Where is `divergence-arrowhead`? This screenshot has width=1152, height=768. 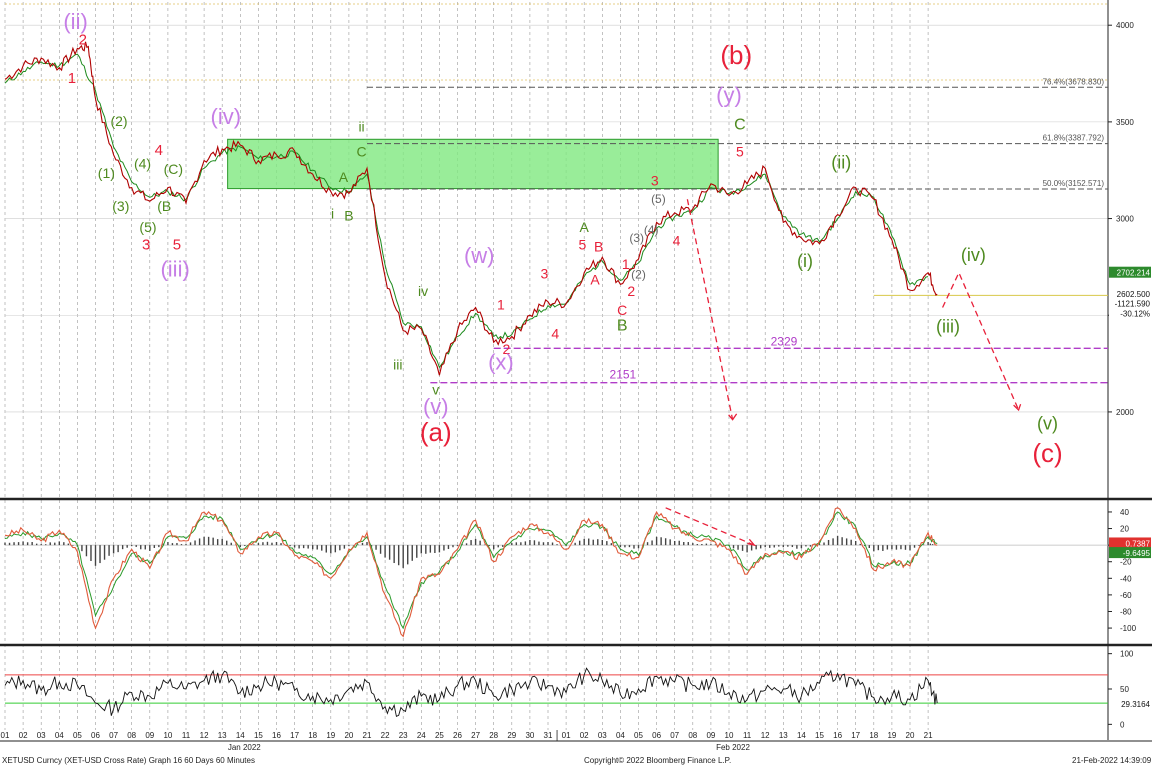
divergence-arrowhead is located at coordinates (752, 542).